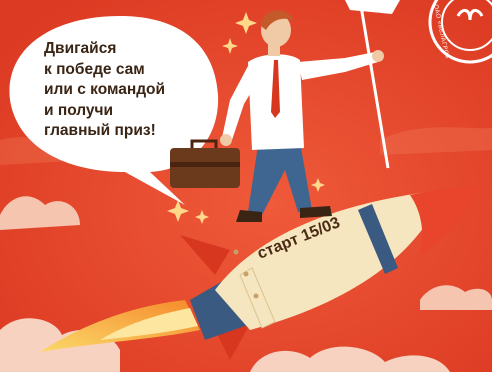  Describe the element at coordinates (94, 69) in the screenshot. I see `bubble-line: к победе сам` at that location.